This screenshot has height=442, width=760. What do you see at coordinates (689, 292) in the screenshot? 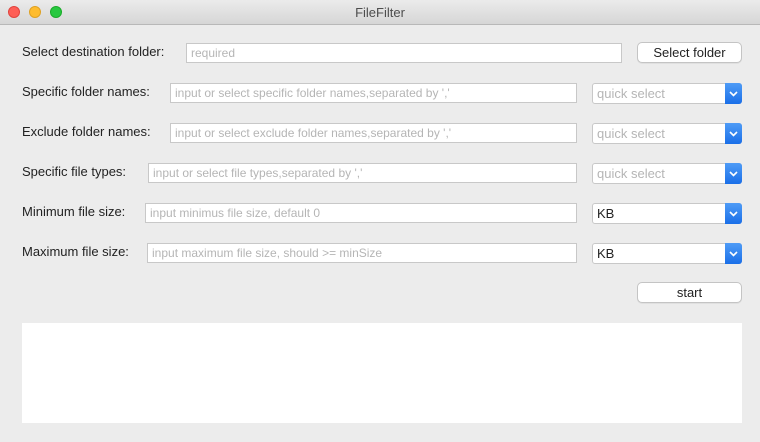
I see `start-button: start` at bounding box center [689, 292].